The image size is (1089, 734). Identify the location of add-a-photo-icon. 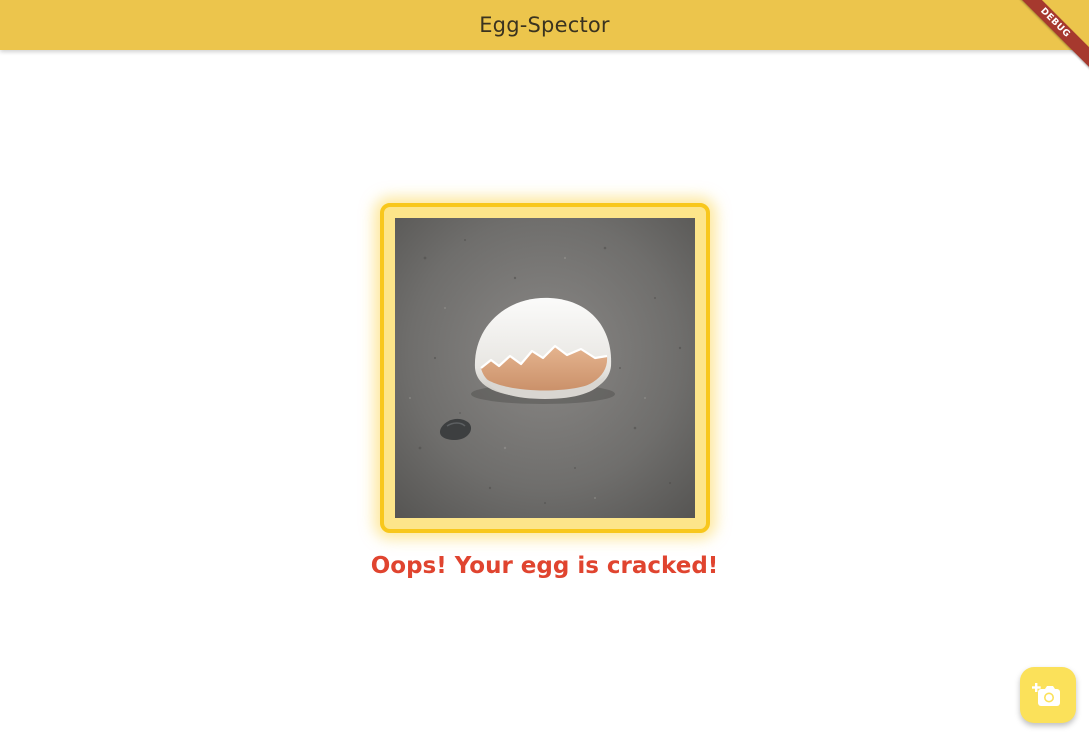
(1046, 694).